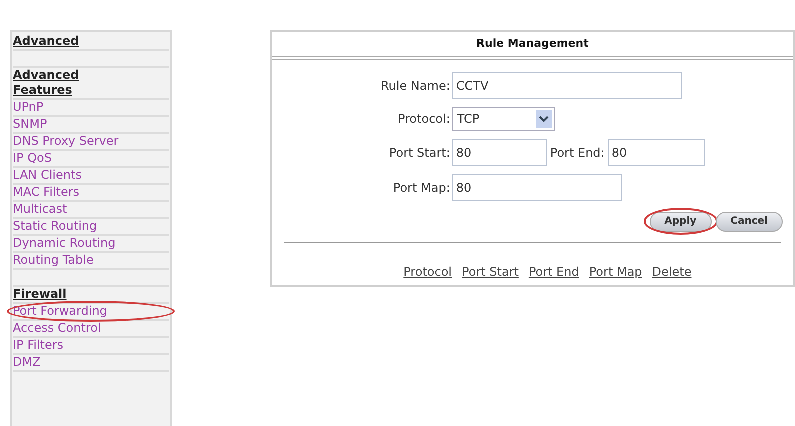 This screenshot has width=795, height=426. Describe the element at coordinates (46, 41) in the screenshot. I see `sidebar-heading: Advanced` at that location.